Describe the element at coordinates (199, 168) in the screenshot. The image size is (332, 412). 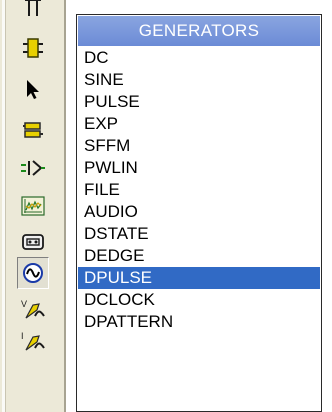
I see `list-item: PWLIN` at that location.